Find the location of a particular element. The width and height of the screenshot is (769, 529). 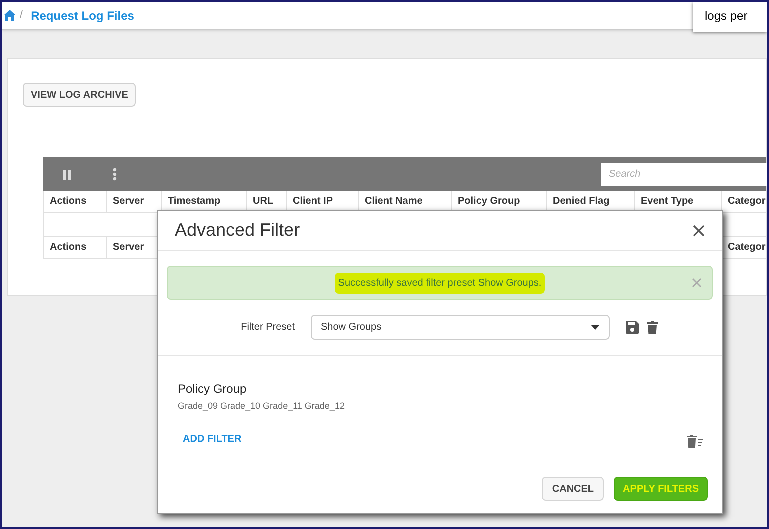

trash-icon is located at coordinates (652, 327).